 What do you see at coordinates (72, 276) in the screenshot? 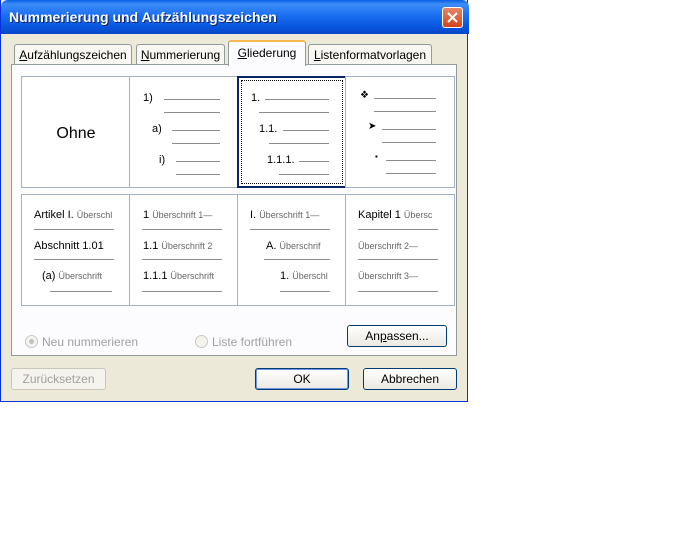
I see `level3-text: (a) Überschrift` at bounding box center [72, 276].